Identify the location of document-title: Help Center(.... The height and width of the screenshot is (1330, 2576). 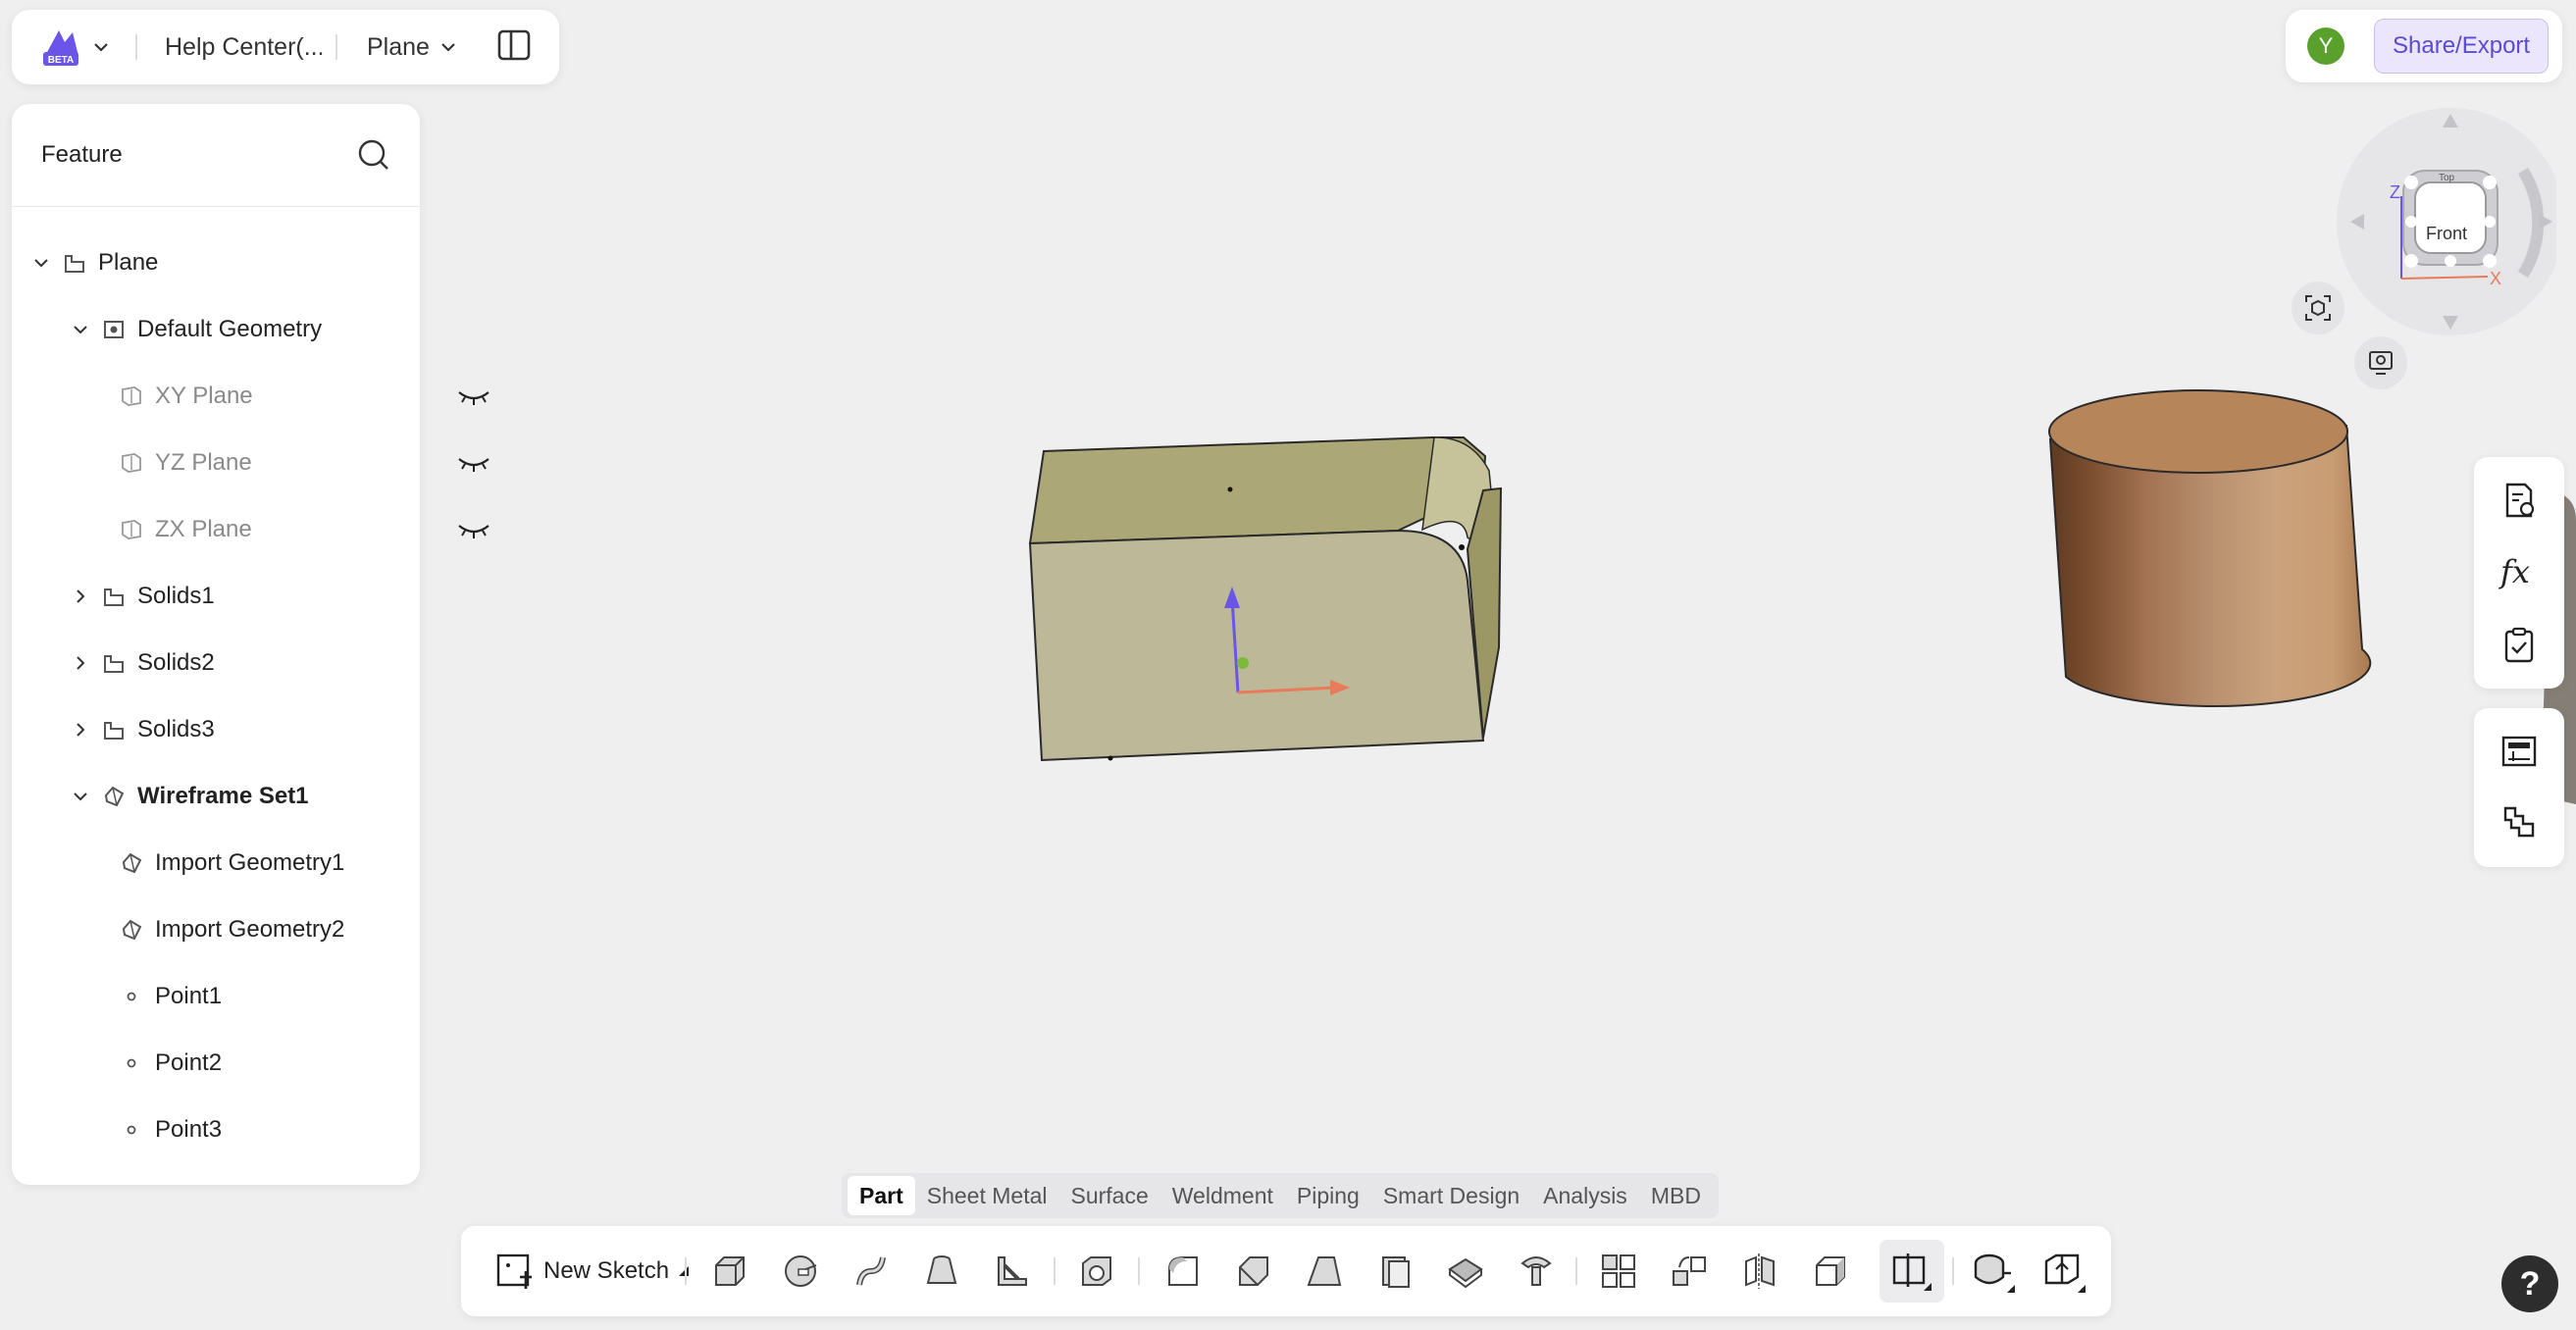
(243, 47).